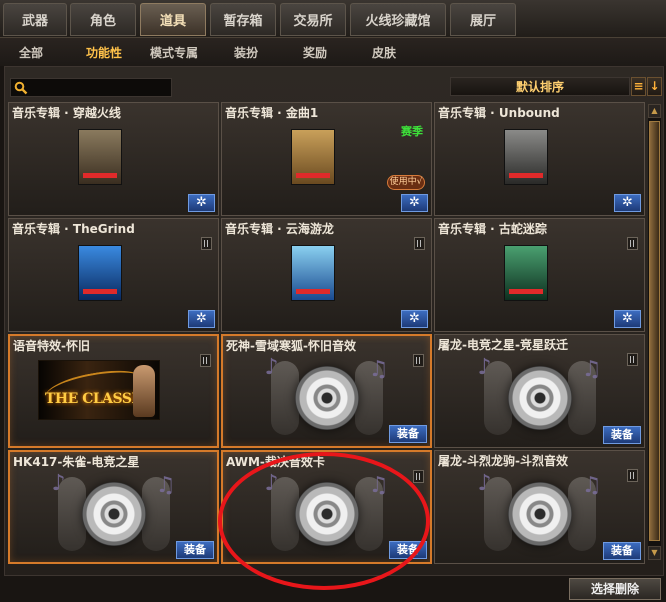 The width and height of the screenshot is (666, 602). What do you see at coordinates (103, 19) in the screenshot?
I see `tab-characters: 角色` at bounding box center [103, 19].